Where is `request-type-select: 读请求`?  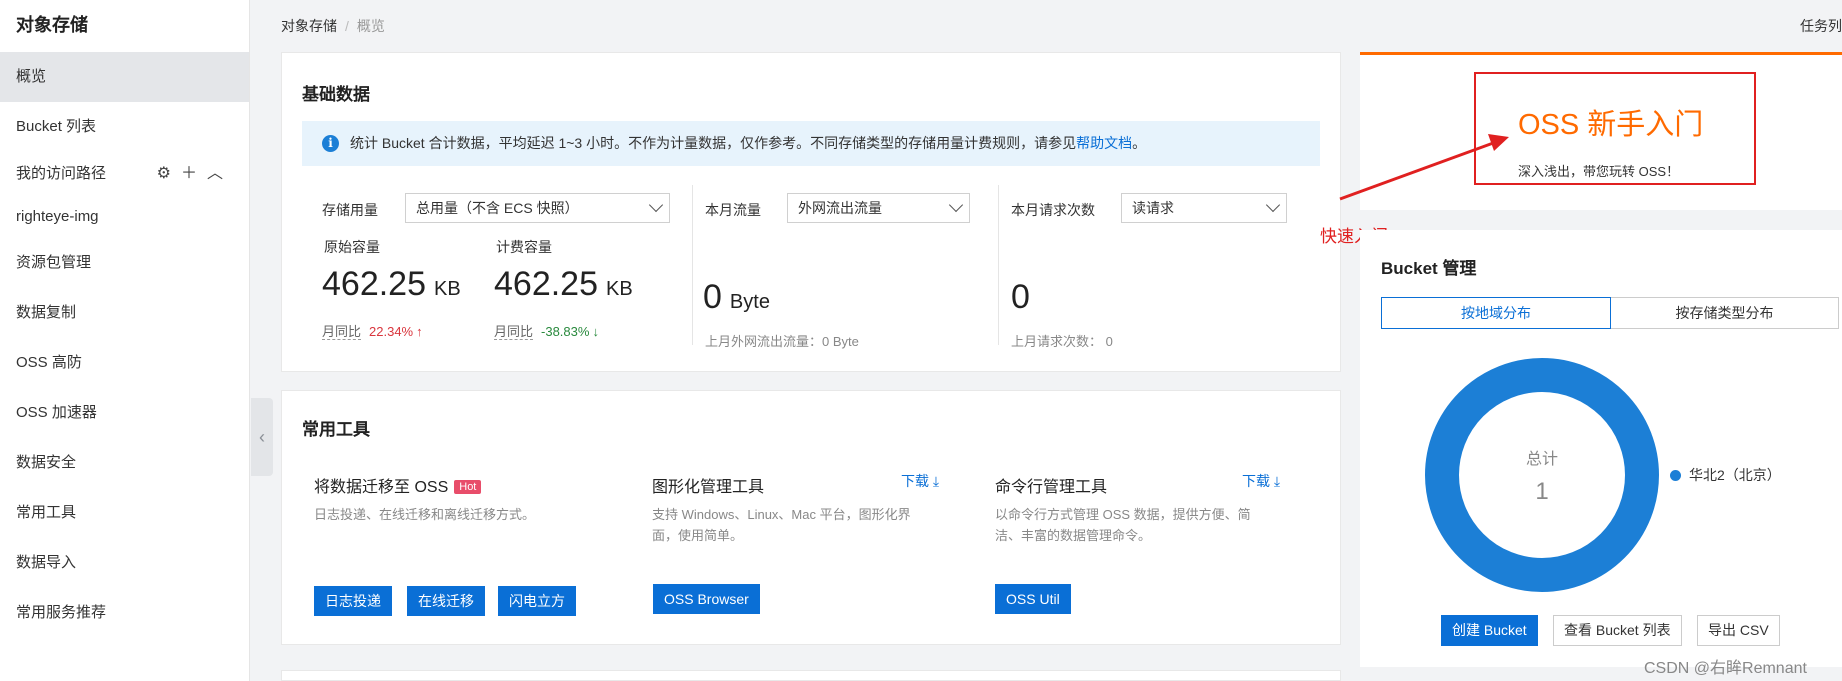 request-type-select: 读请求 is located at coordinates (1204, 208).